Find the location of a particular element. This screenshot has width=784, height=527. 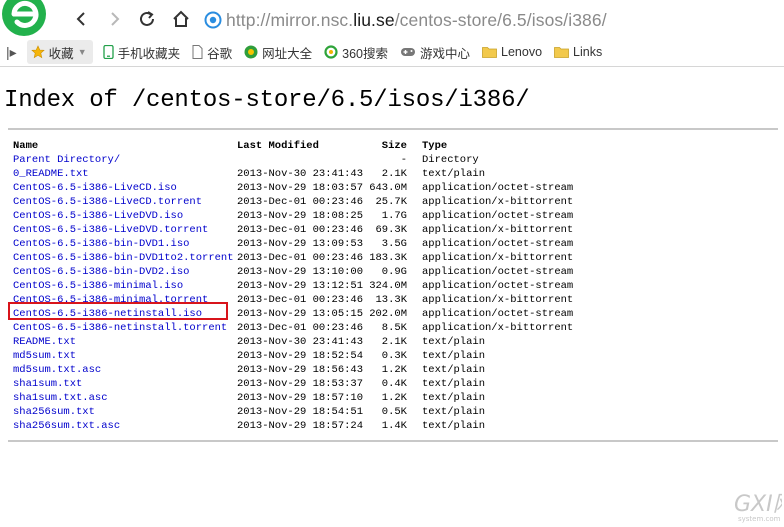

forward-arrow-icon is located at coordinates (115, 19).